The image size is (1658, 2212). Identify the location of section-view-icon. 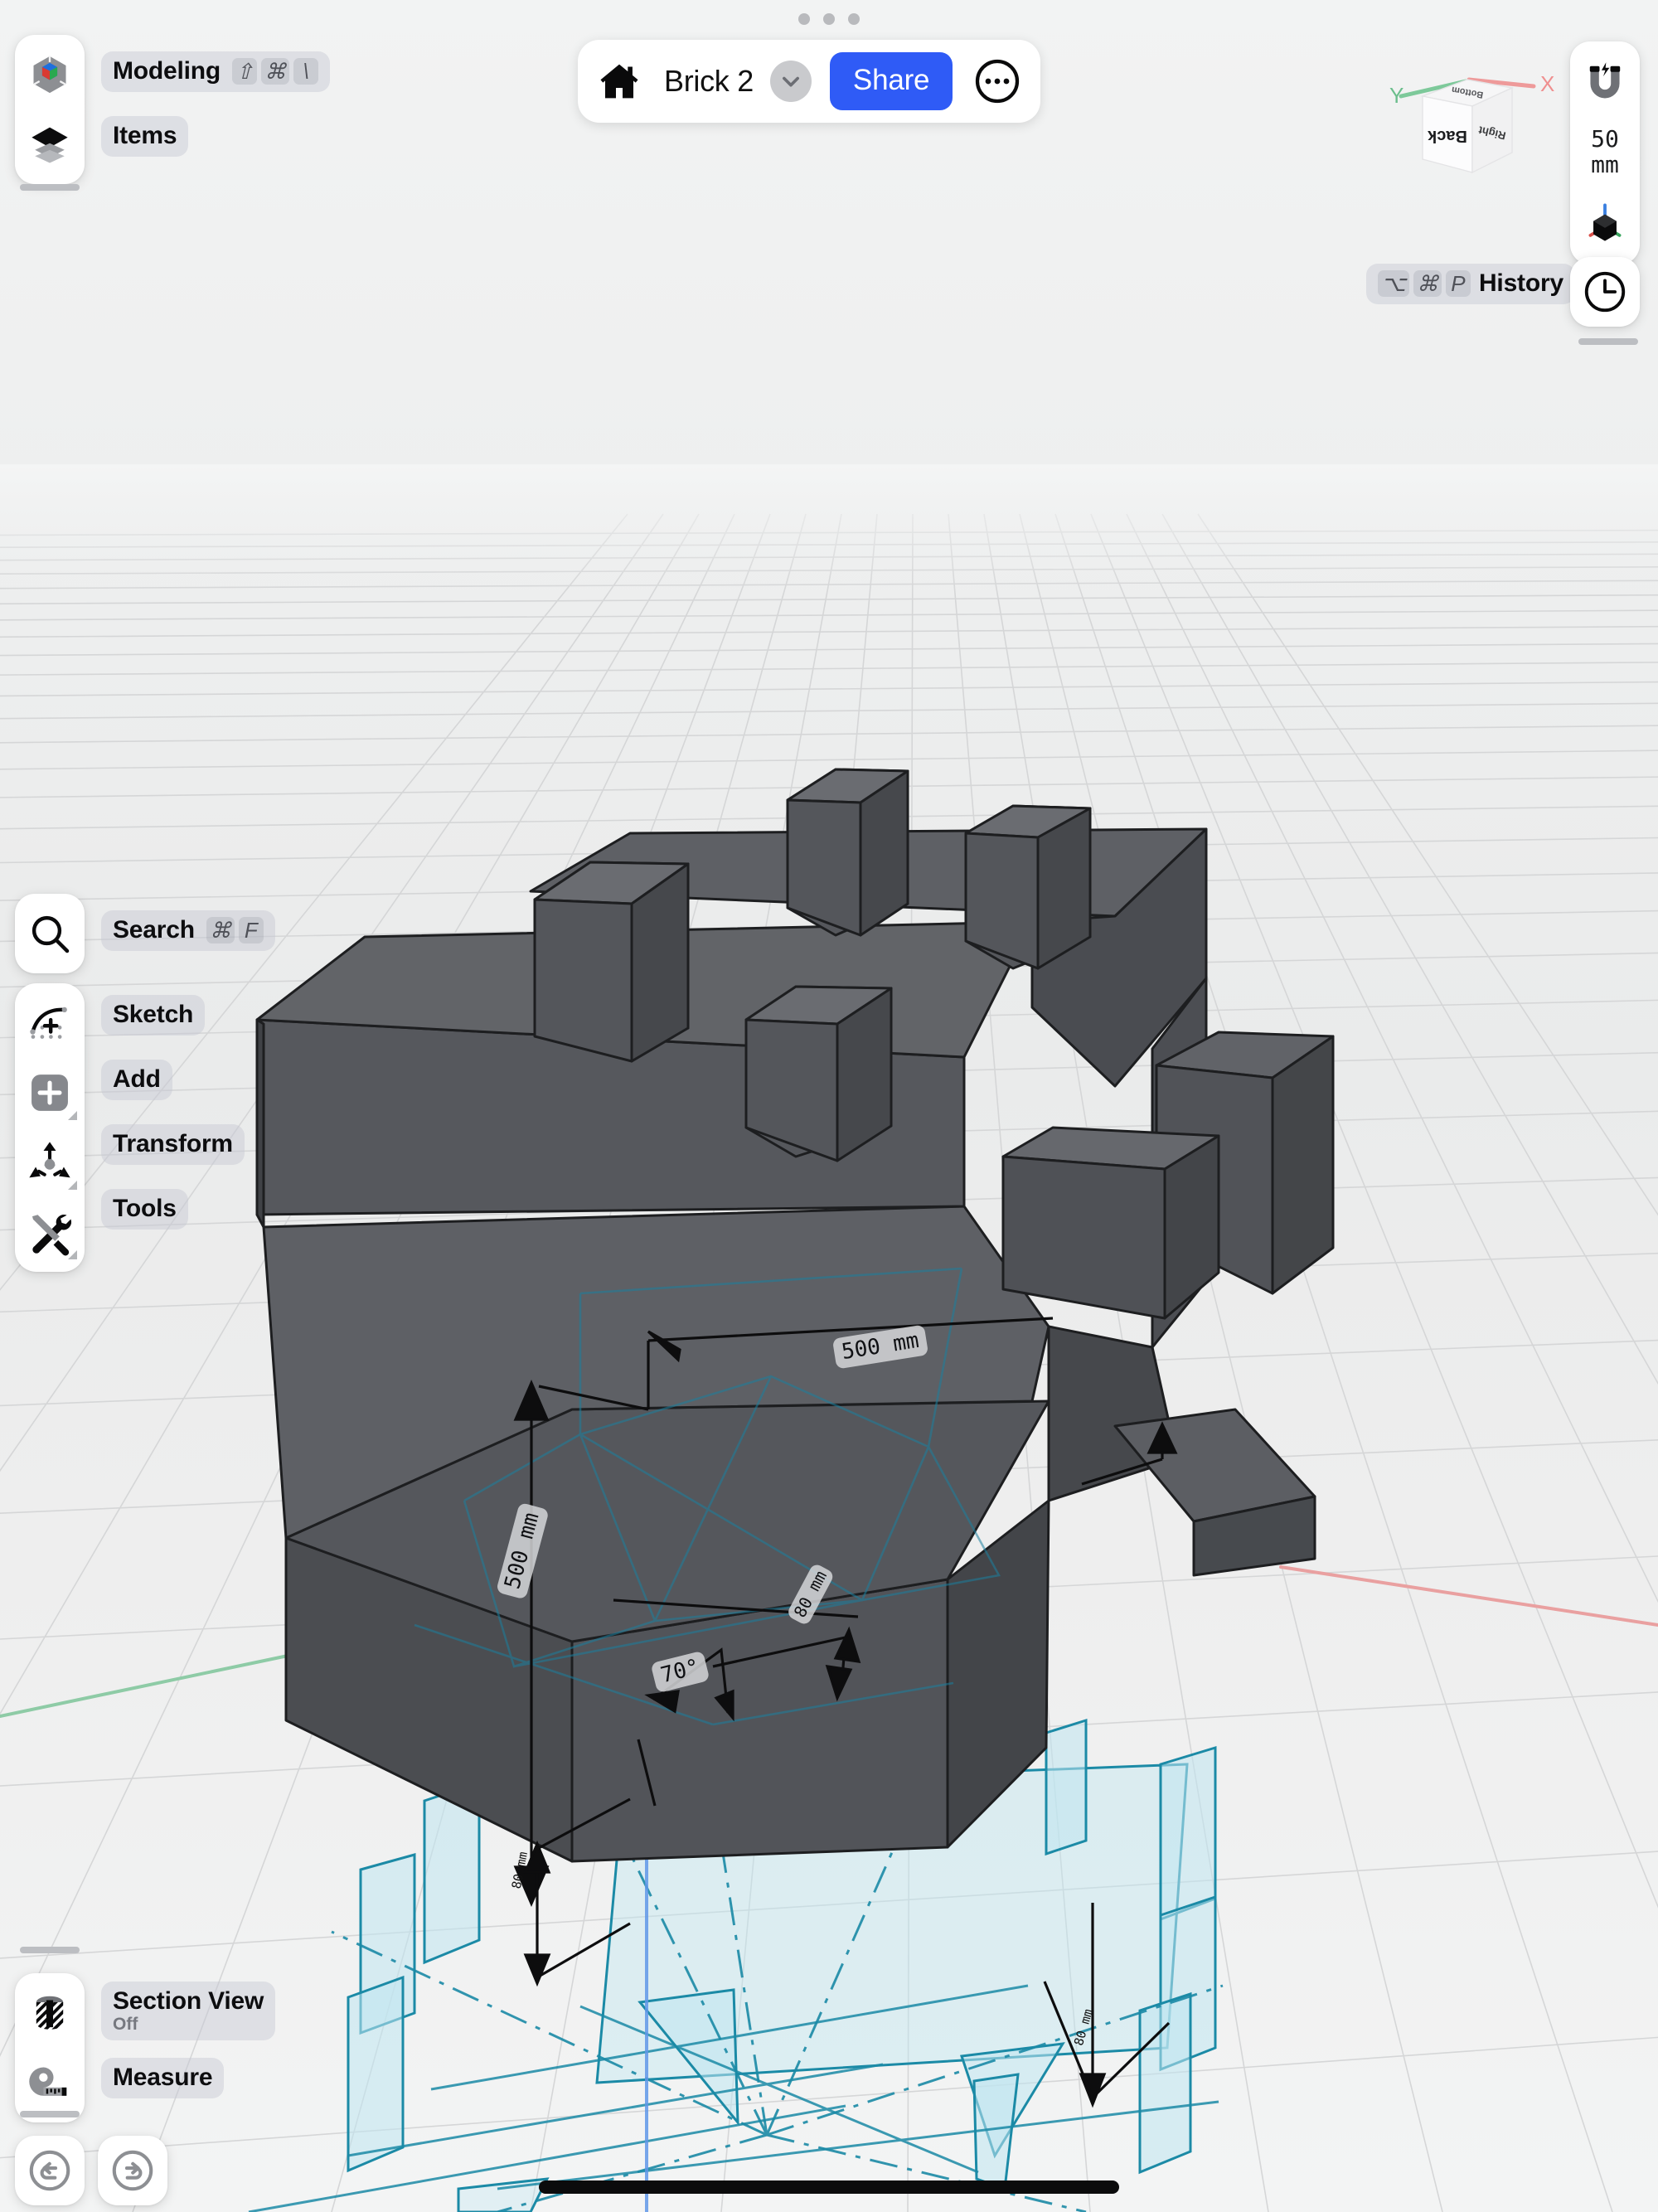
(50, 2013).